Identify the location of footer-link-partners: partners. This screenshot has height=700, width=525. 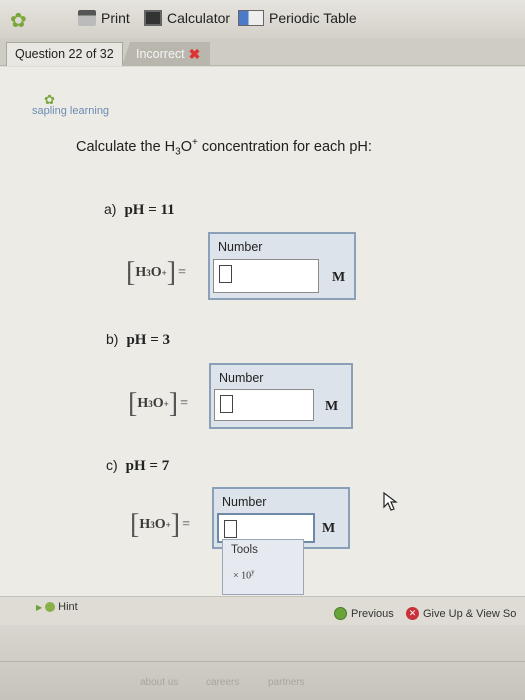
(286, 682).